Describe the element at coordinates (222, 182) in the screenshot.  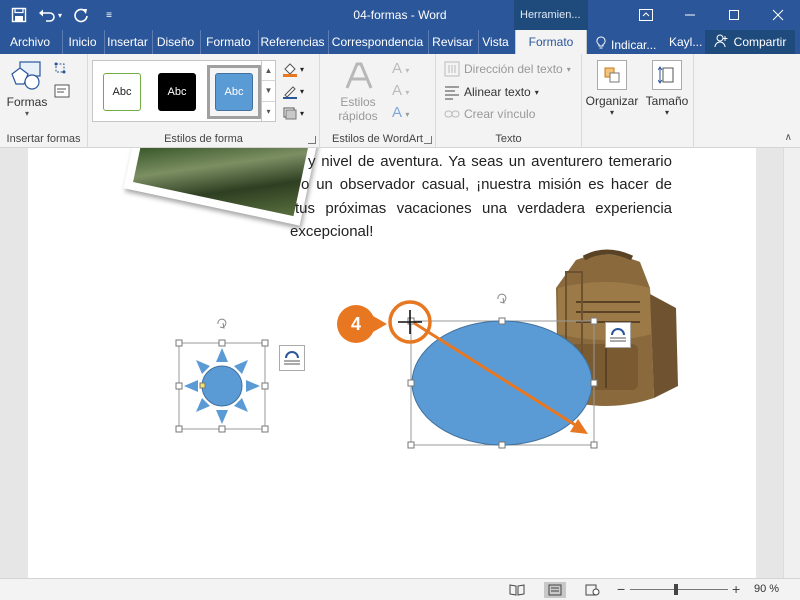
I see `park-photo-image` at that location.